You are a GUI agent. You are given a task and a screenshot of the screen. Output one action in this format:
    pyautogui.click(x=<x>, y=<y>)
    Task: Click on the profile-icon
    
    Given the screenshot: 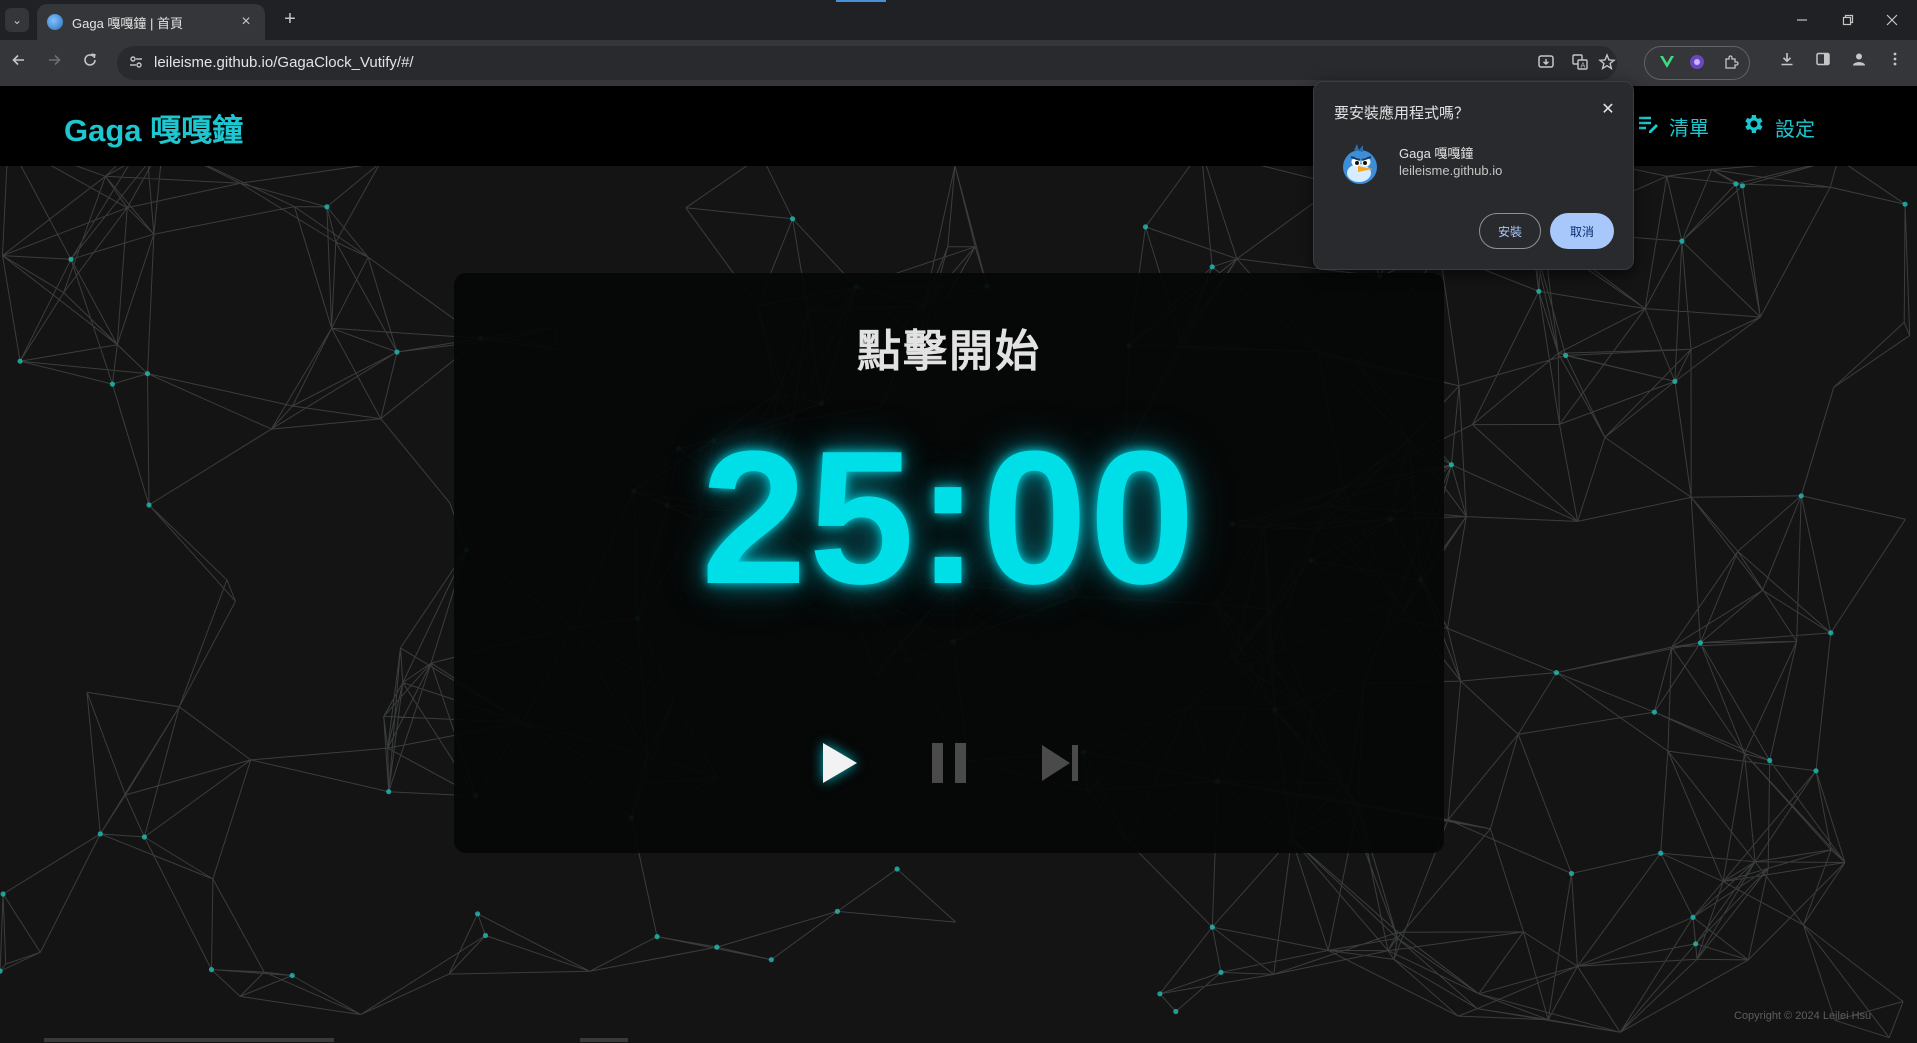 What is the action you would take?
    pyautogui.click(x=1859, y=63)
    